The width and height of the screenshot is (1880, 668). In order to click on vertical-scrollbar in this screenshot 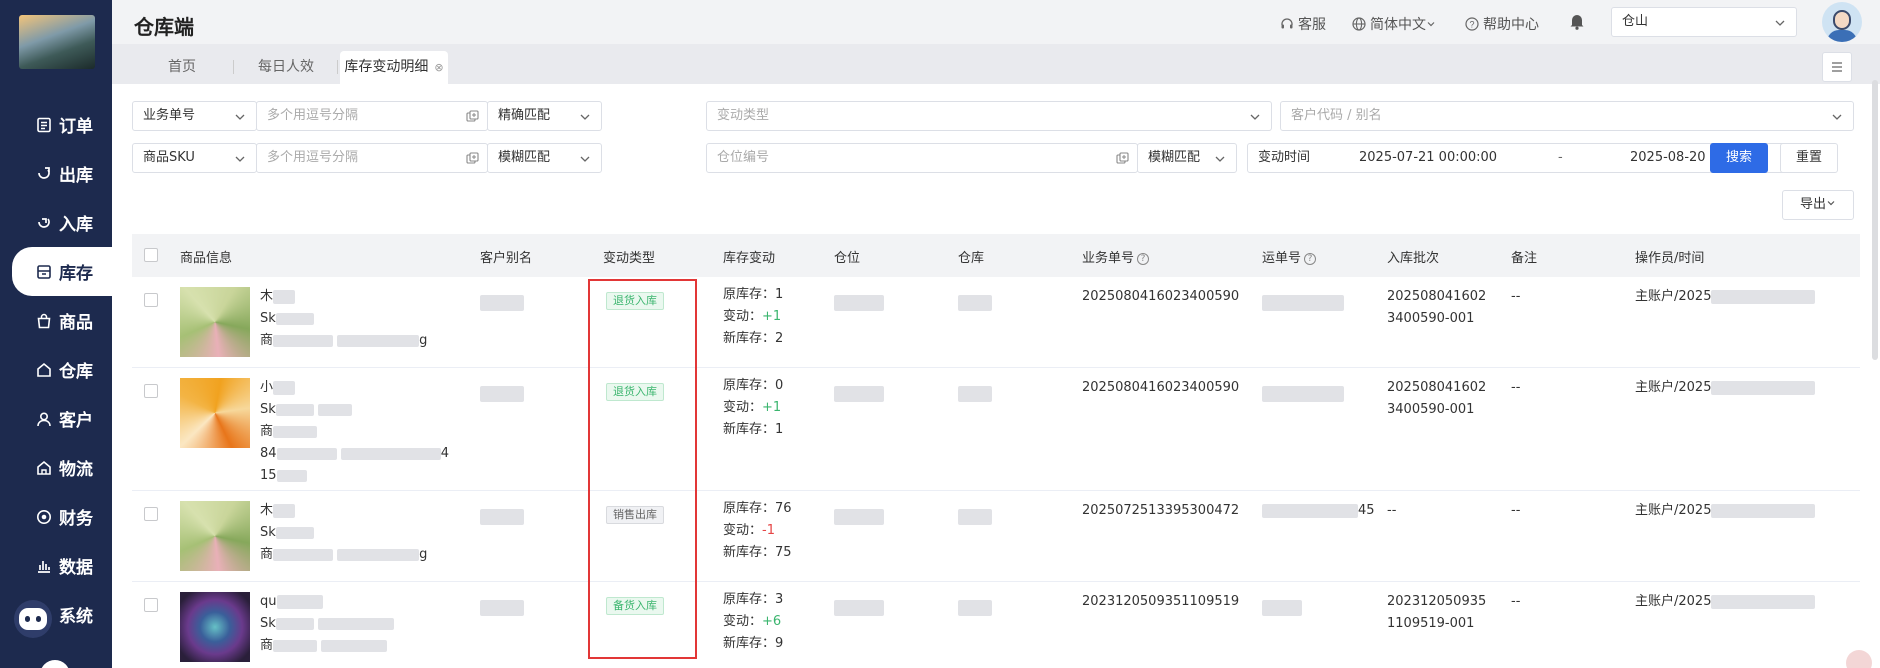, I will do `click(1875, 220)`.